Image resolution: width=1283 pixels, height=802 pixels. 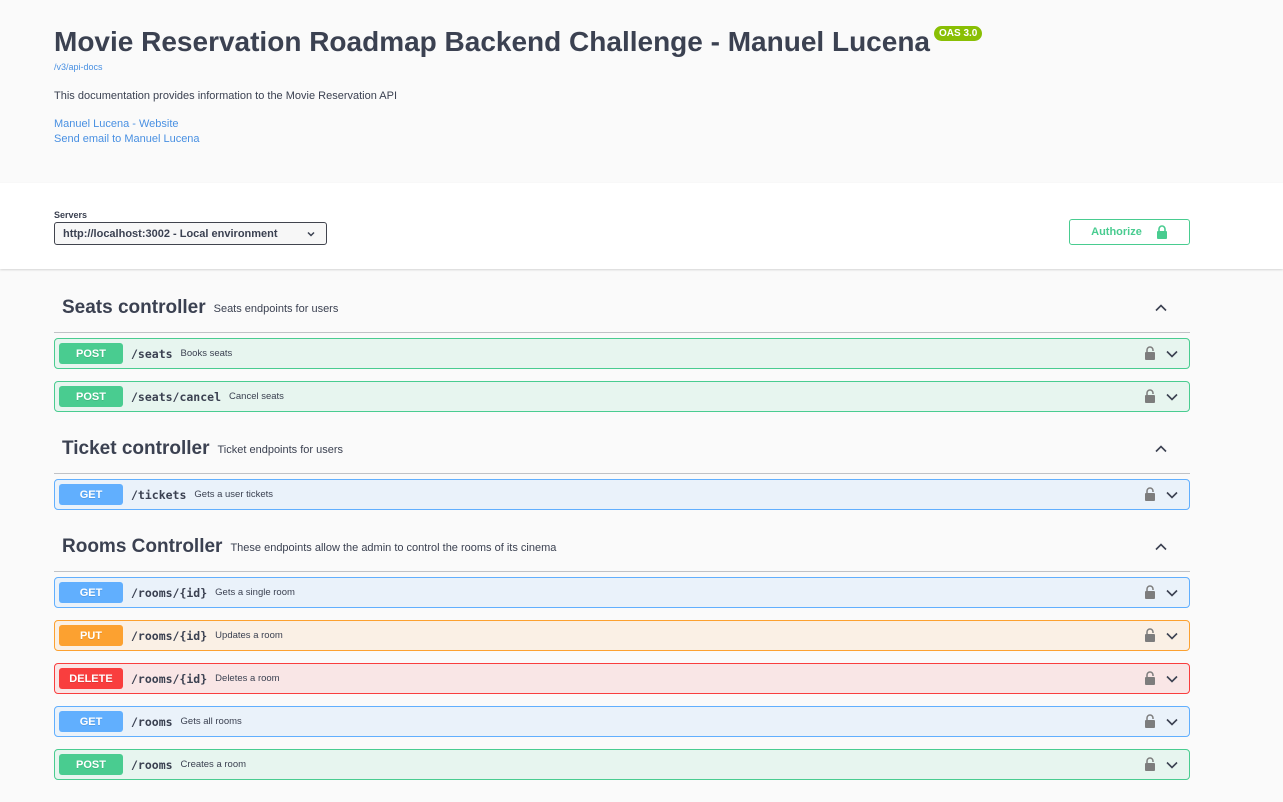 I want to click on opblock-delete: DELETE/rooms/{id} Deletes a room, so click(x=622, y=678).